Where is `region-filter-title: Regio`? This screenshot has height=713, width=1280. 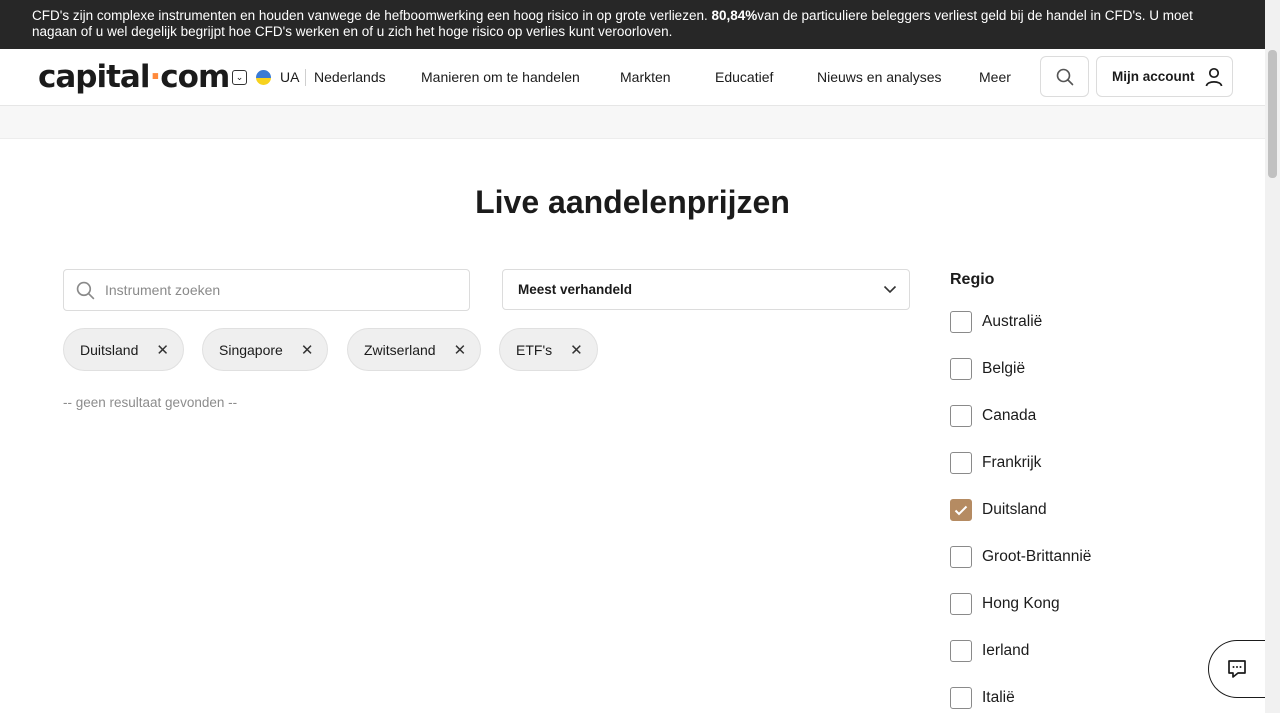 region-filter-title: Regio is located at coordinates (972, 279).